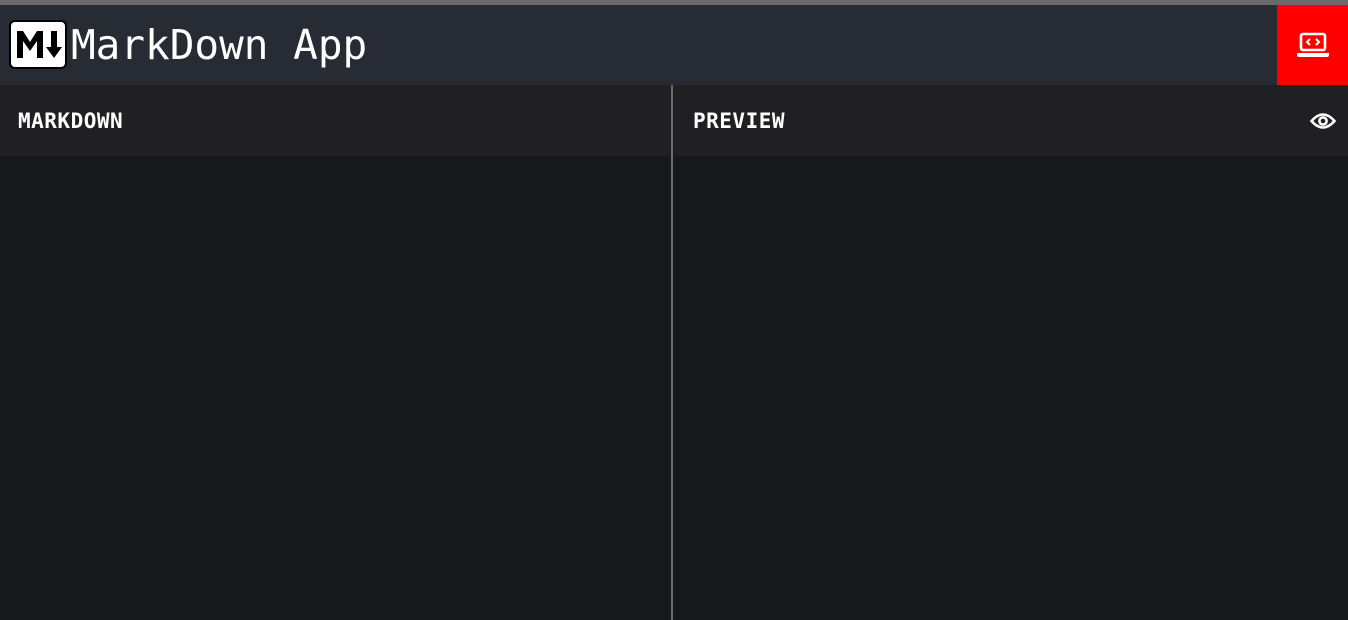 The height and width of the screenshot is (620, 1348). Describe the element at coordinates (739, 121) in the screenshot. I see `preview-pane-title: PREVIEW` at that location.